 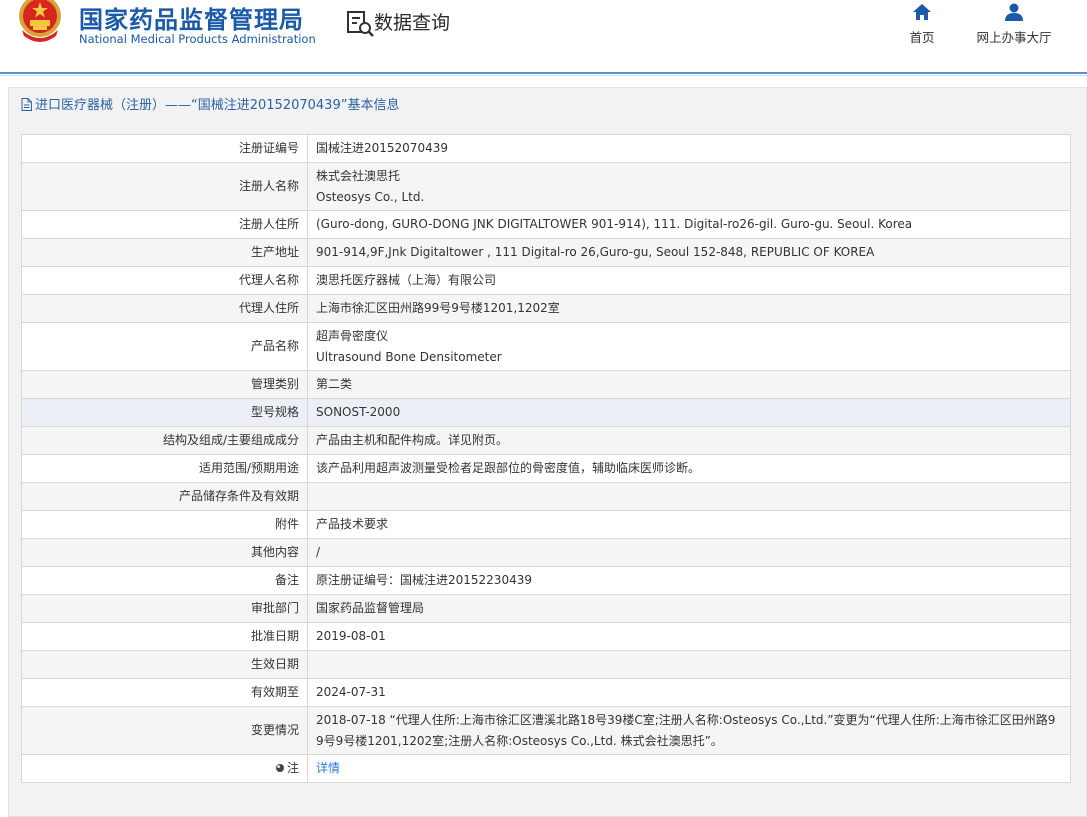 What do you see at coordinates (689, 636) in the screenshot?
I see `row-value: 2019-08-01` at bounding box center [689, 636].